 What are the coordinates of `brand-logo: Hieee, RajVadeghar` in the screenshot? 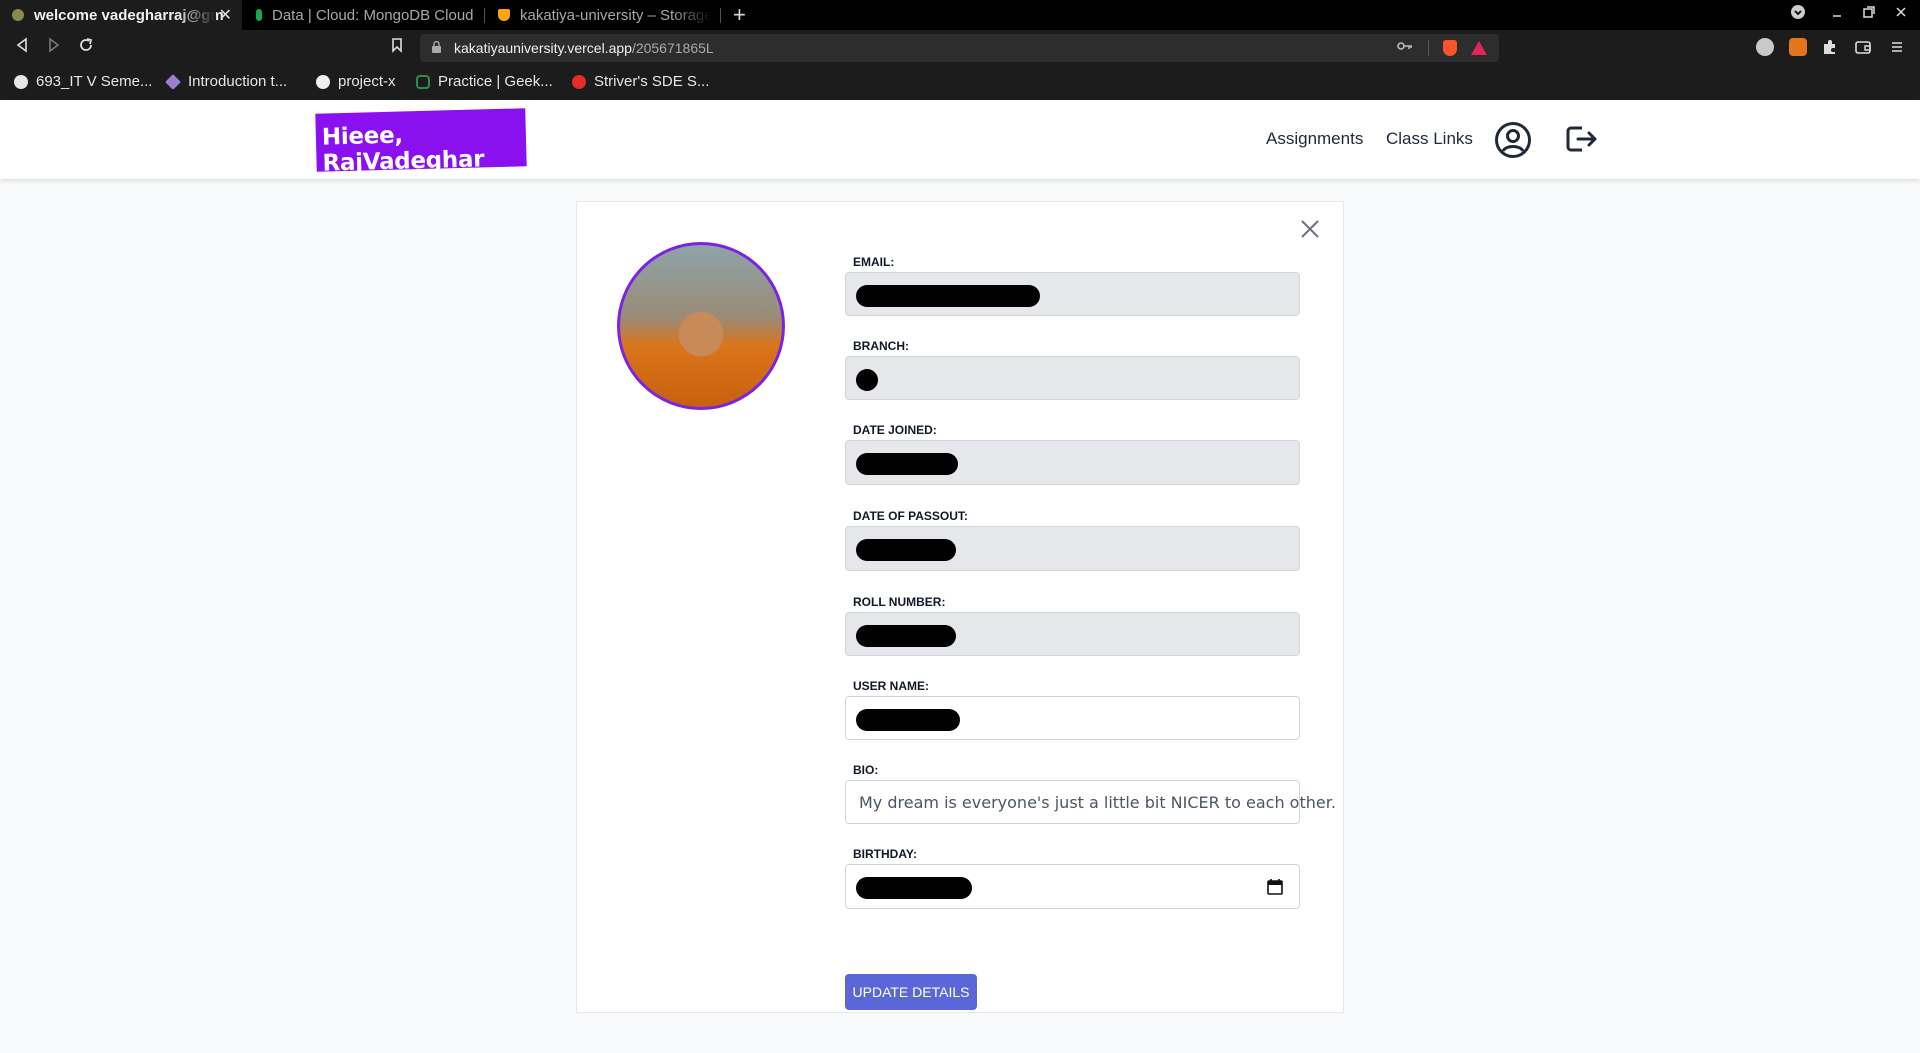 It's located at (421, 142).